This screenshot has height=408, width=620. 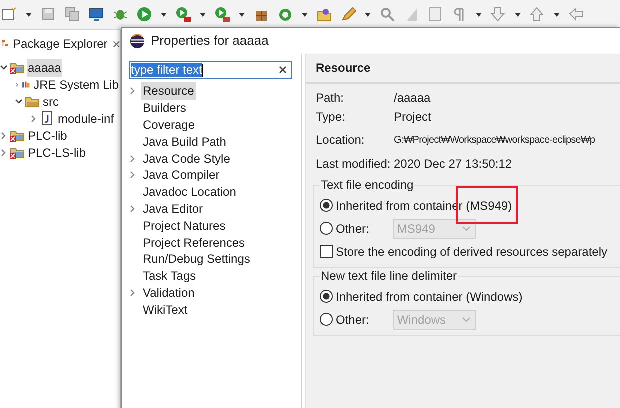 I want to click on tree-item: PLC-LS-lib, so click(x=57, y=153).